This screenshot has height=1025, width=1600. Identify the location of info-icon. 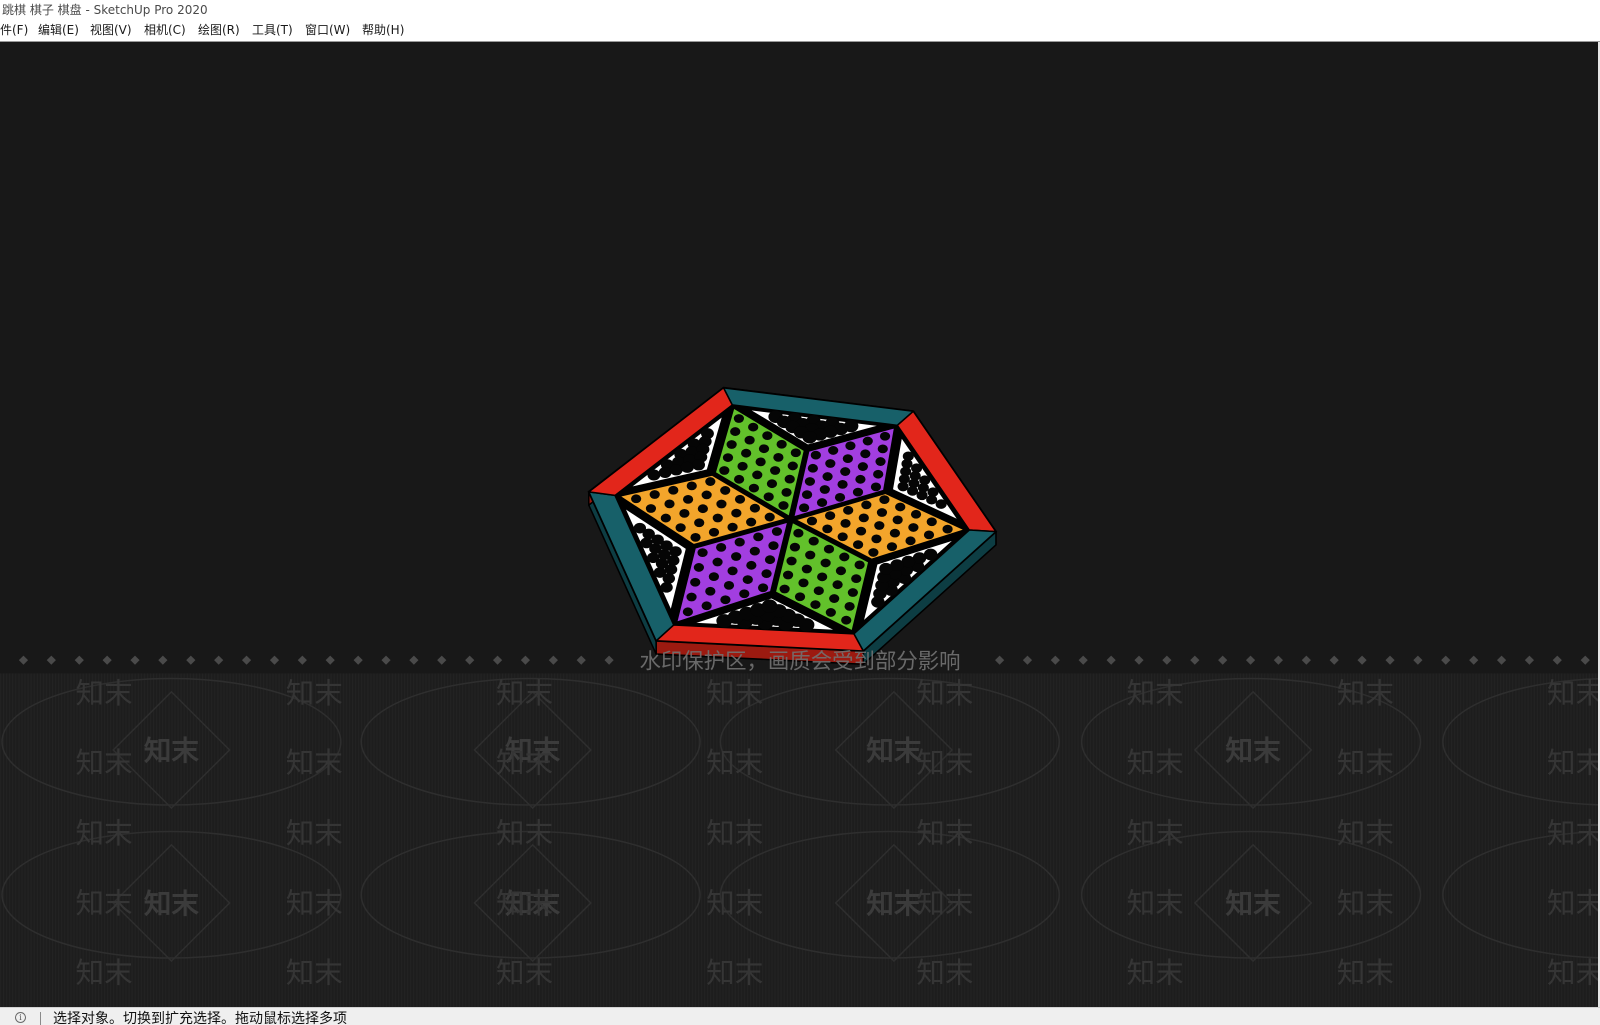
(20, 1017).